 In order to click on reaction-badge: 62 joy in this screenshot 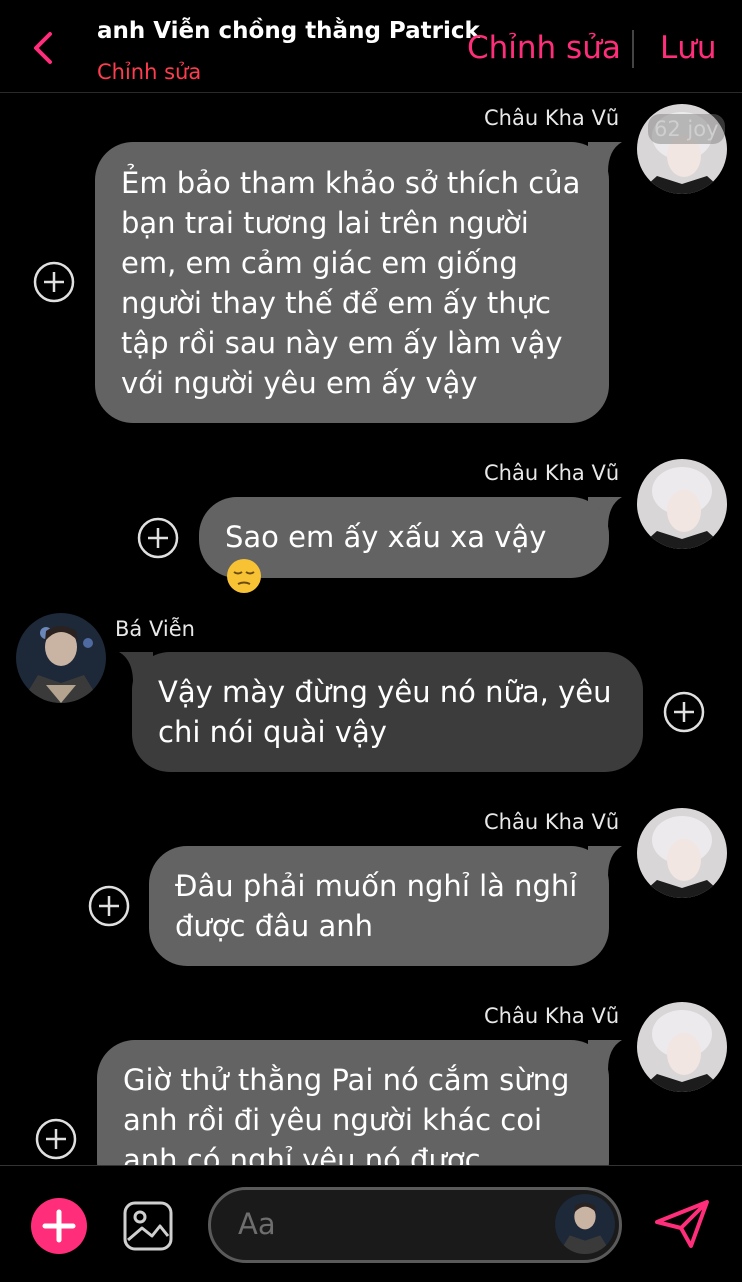, I will do `click(686, 129)`.